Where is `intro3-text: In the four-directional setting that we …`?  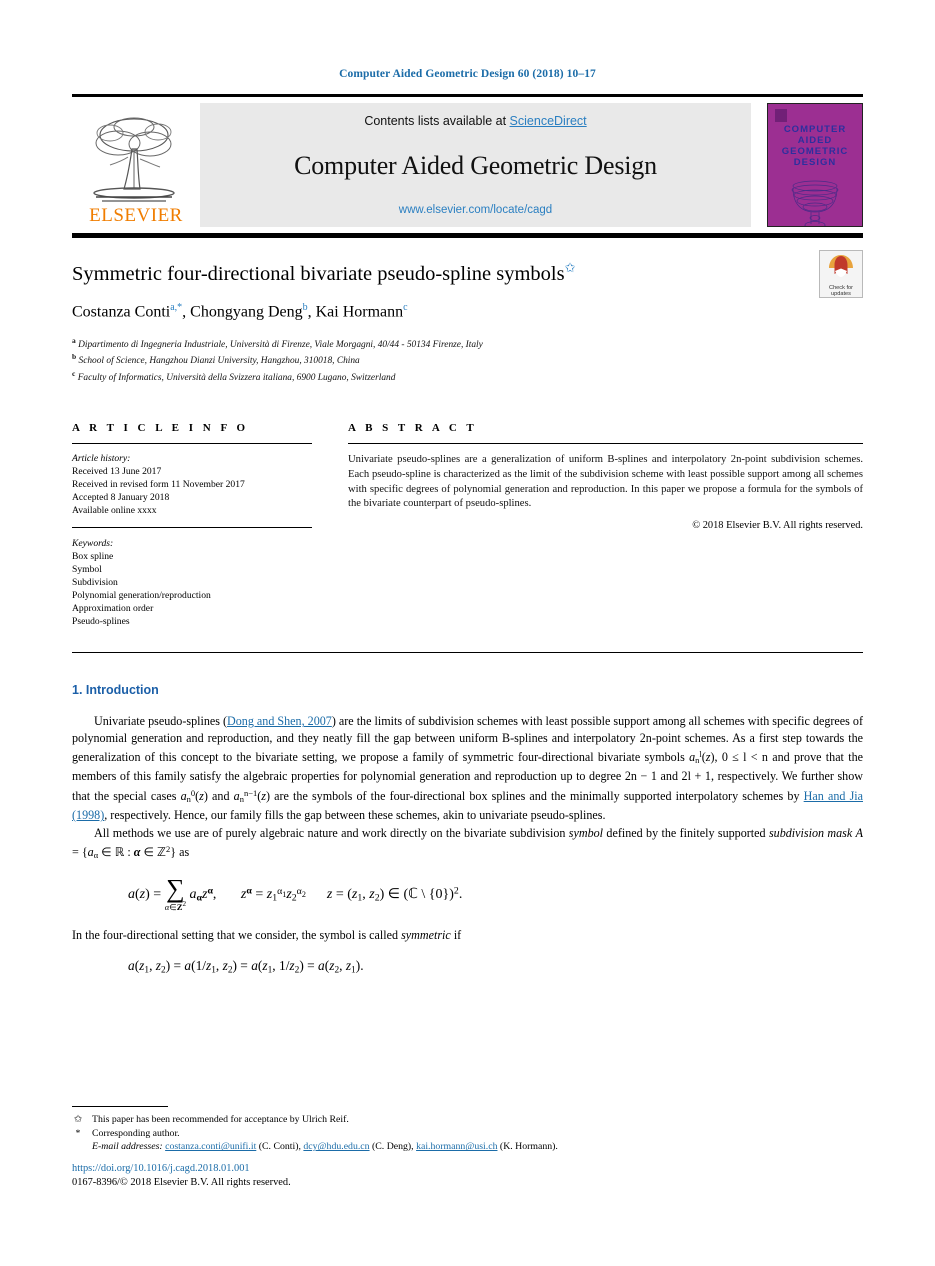 intro3-text: In the four-directional setting that we … is located at coordinates (237, 934).